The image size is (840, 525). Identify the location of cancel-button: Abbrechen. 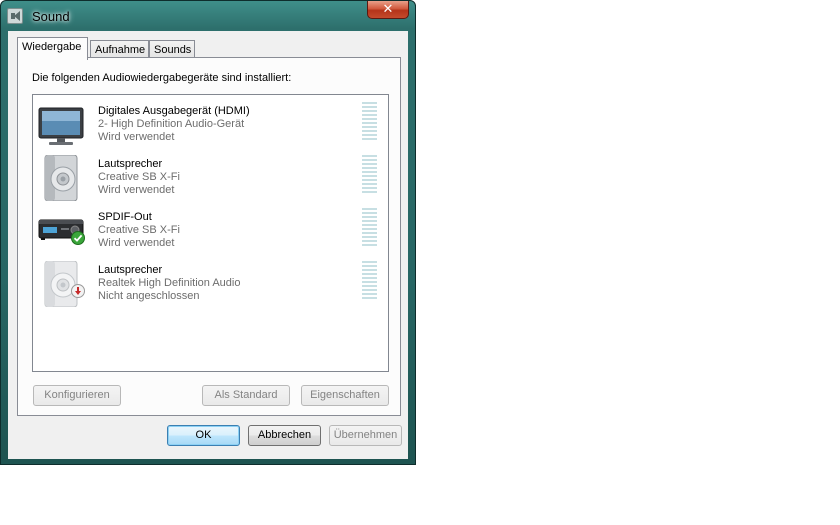
(284, 435).